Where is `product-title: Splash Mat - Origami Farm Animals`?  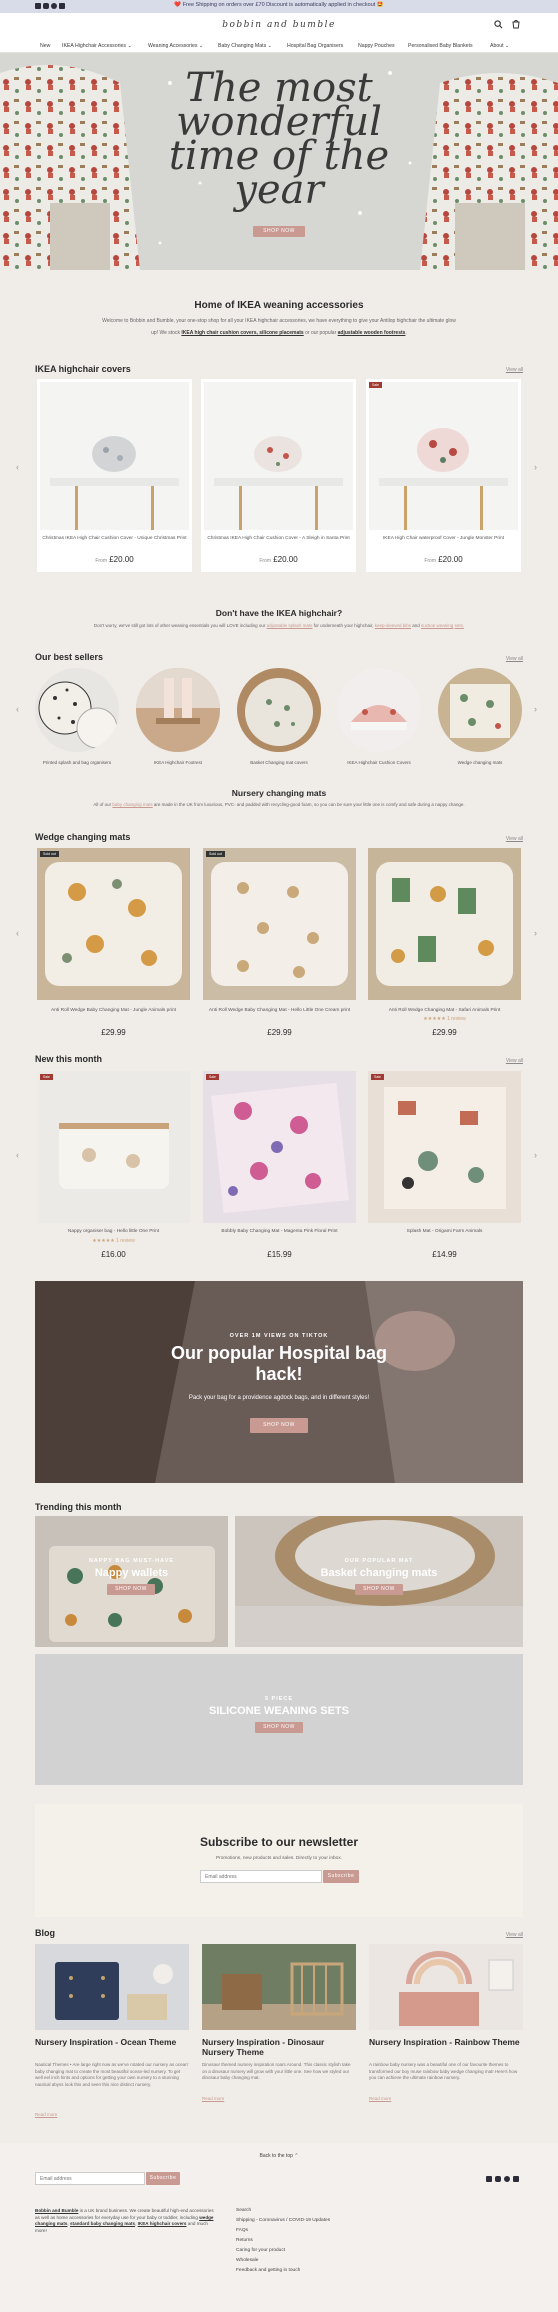 product-title: Splash Mat - Origami Farm Animals is located at coordinates (444, 1232).